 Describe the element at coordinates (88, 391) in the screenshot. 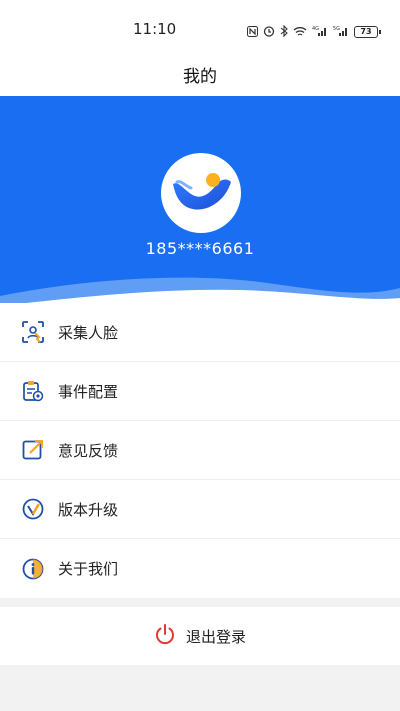

I see `menu-label: 事件配置` at that location.